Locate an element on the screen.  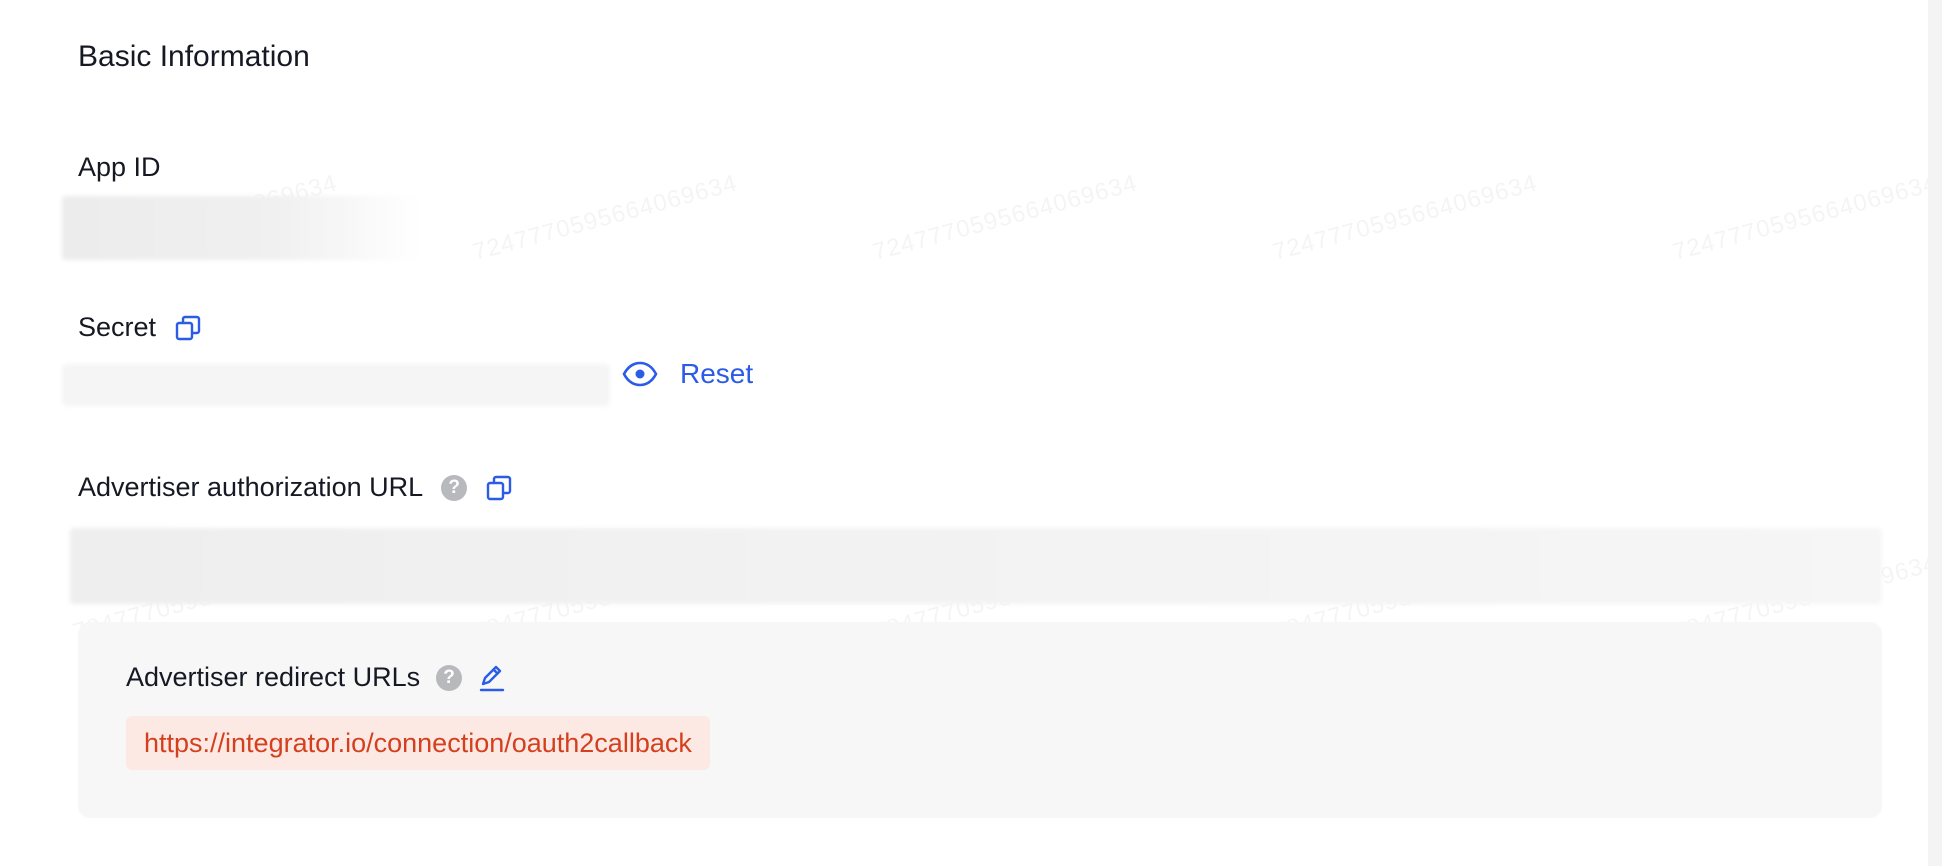
app-id-label: App ID is located at coordinates (119, 167).